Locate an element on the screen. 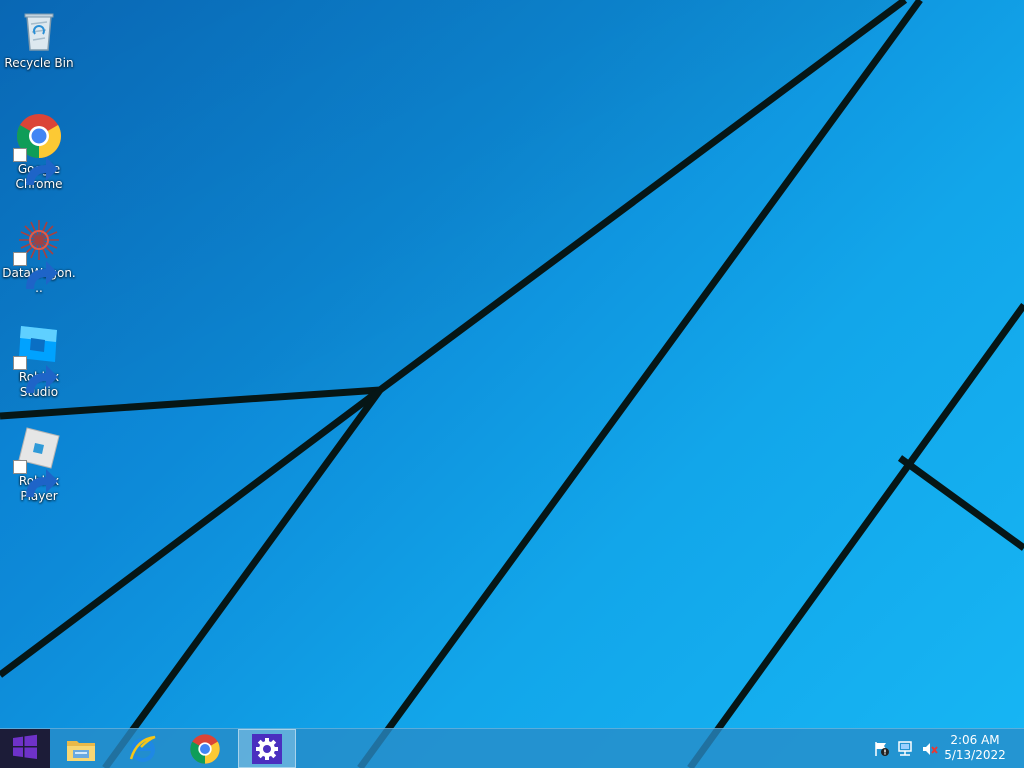 Image resolution: width=1024 pixels, height=768 pixels. desktop-icon-google-chrome: Google Chrome is located at coordinates (39, 152).